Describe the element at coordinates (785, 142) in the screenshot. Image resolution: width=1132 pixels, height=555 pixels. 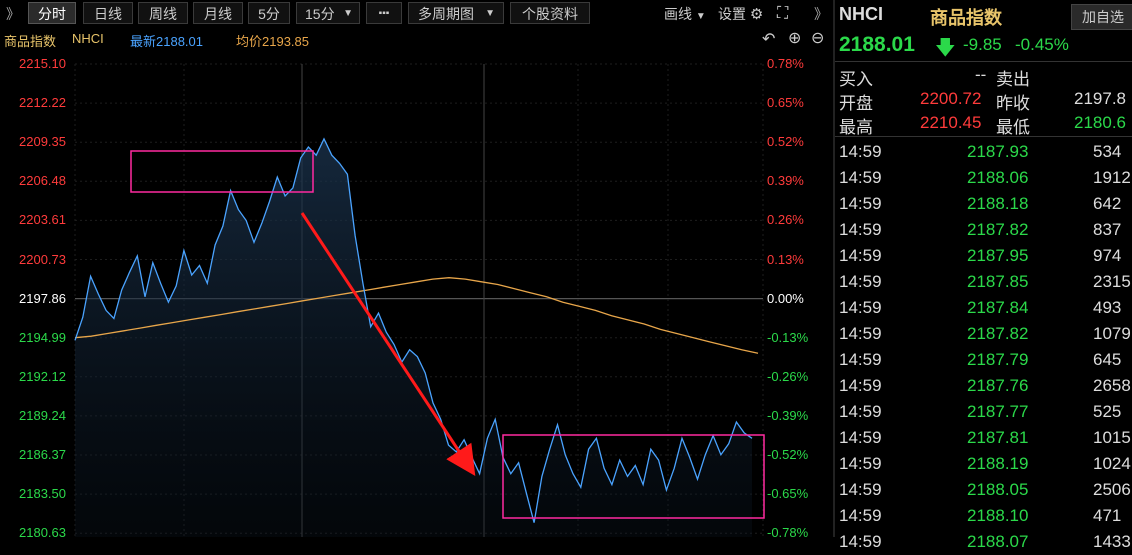
I see `percent-tick-label: 0.52%` at that location.